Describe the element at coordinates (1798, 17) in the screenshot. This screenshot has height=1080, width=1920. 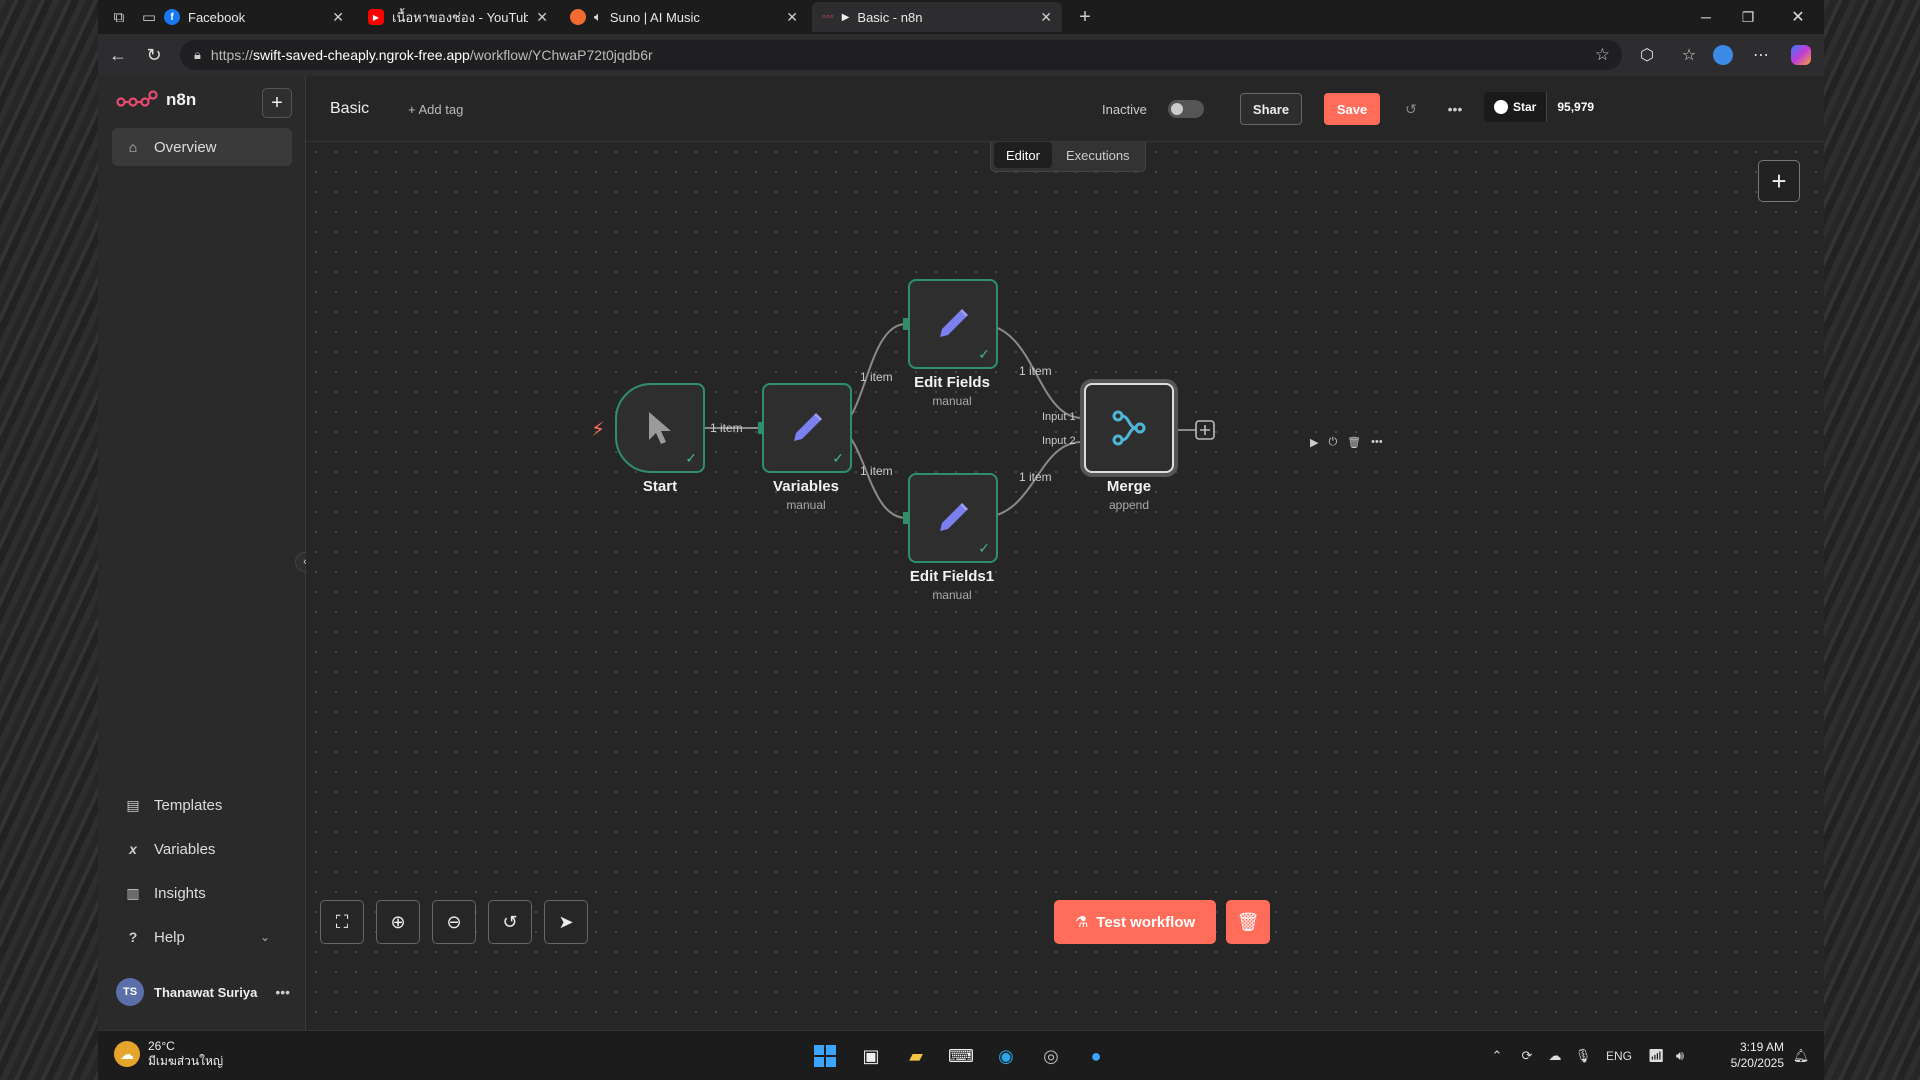
I see `close-window-button: ✕` at that location.